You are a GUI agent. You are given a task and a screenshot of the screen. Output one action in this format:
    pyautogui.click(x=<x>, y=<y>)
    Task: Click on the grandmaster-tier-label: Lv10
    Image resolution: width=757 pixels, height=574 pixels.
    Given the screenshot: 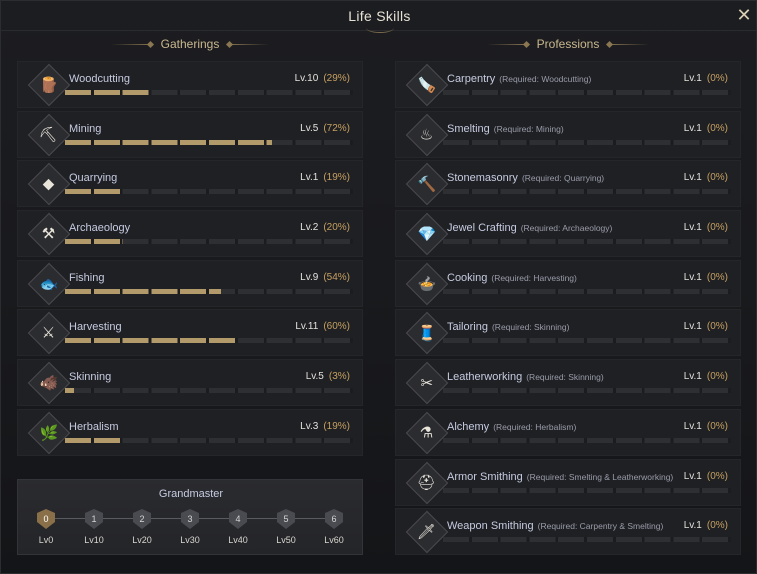 What is the action you would take?
    pyautogui.click(x=94, y=540)
    